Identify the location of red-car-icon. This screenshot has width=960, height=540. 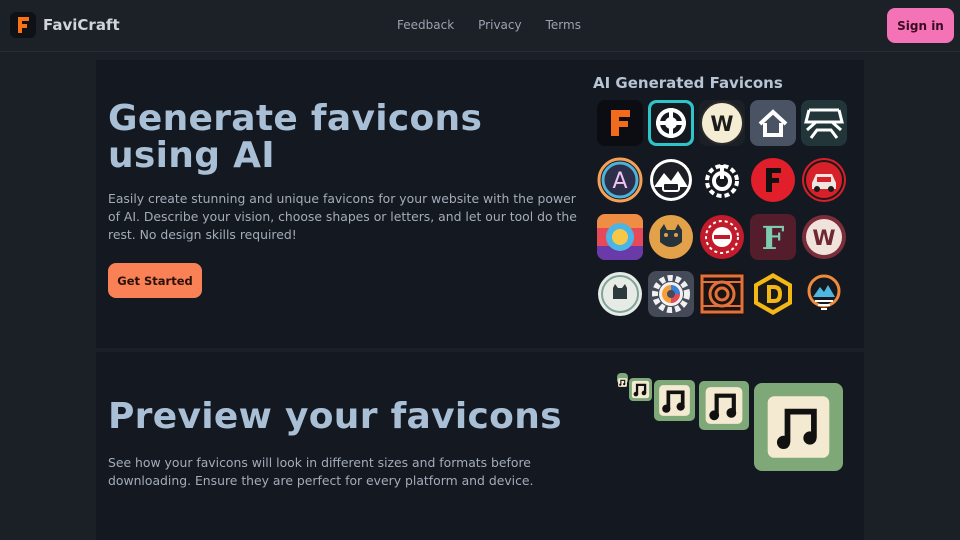
(824, 180).